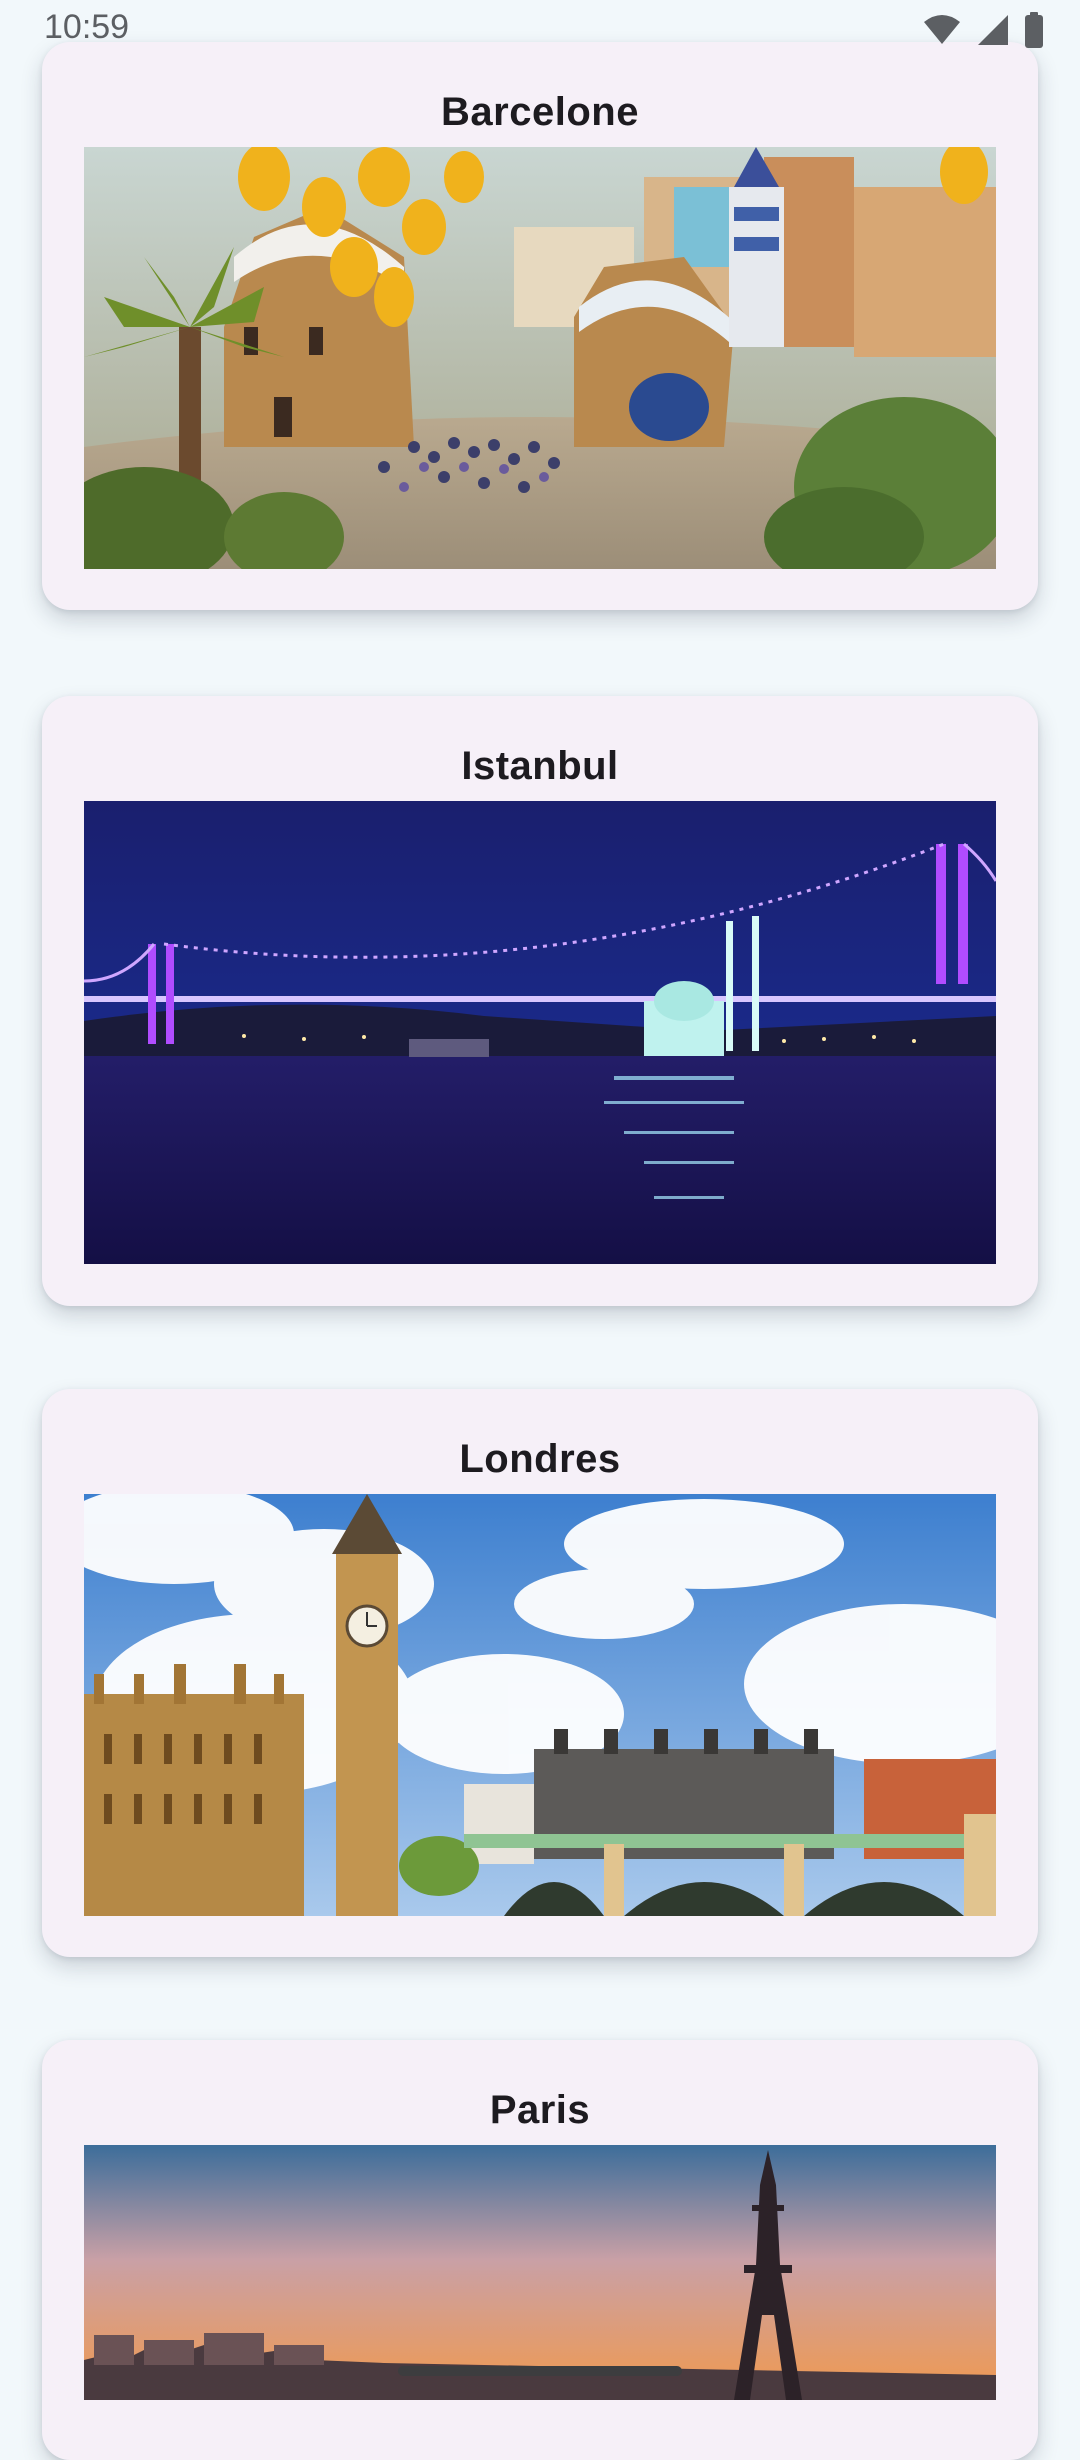 The image size is (1080, 2460). I want to click on card-title: Londres, so click(540, 1459).